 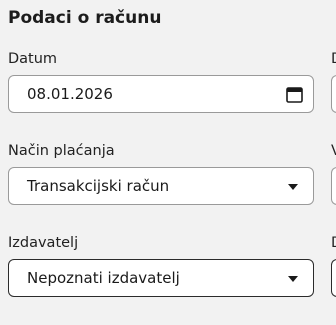 I want to click on payment-method-value: Transakcijski račun, so click(x=98, y=186).